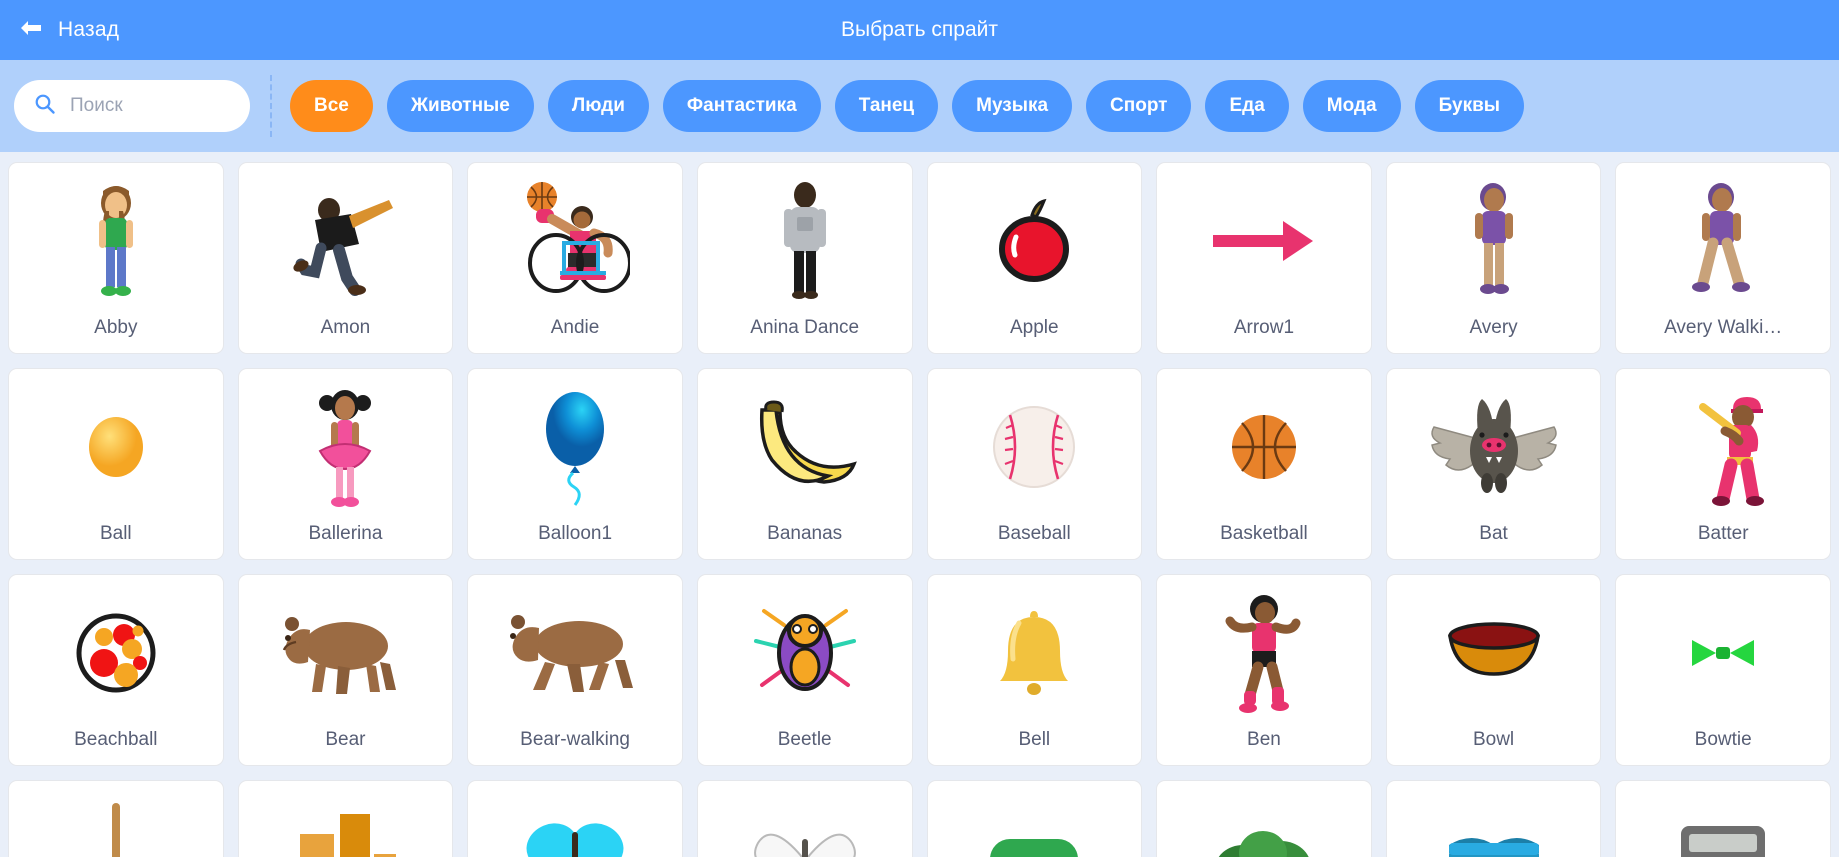 This screenshot has width=1839, height=857. What do you see at coordinates (805, 327) in the screenshot?
I see `sprite-card-label: Anina Dance` at bounding box center [805, 327].